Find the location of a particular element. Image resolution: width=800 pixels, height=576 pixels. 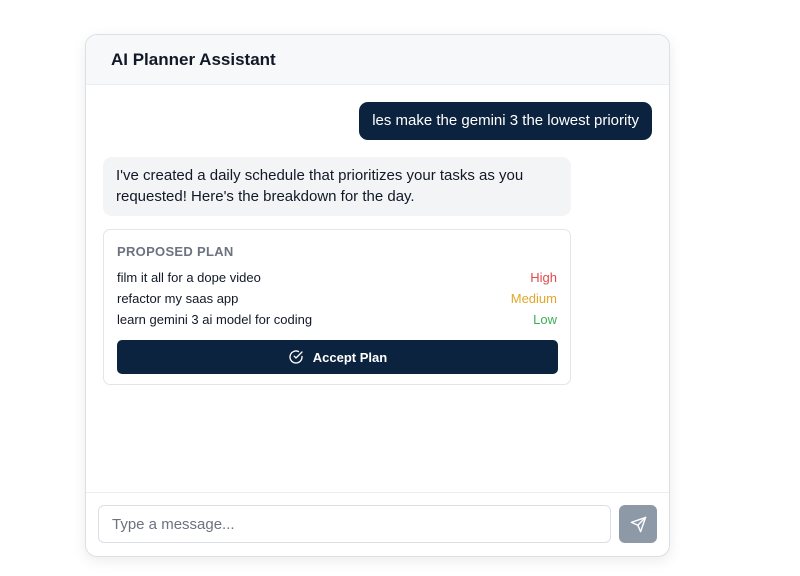

accept-plan-label: Accept Plan is located at coordinates (350, 357).